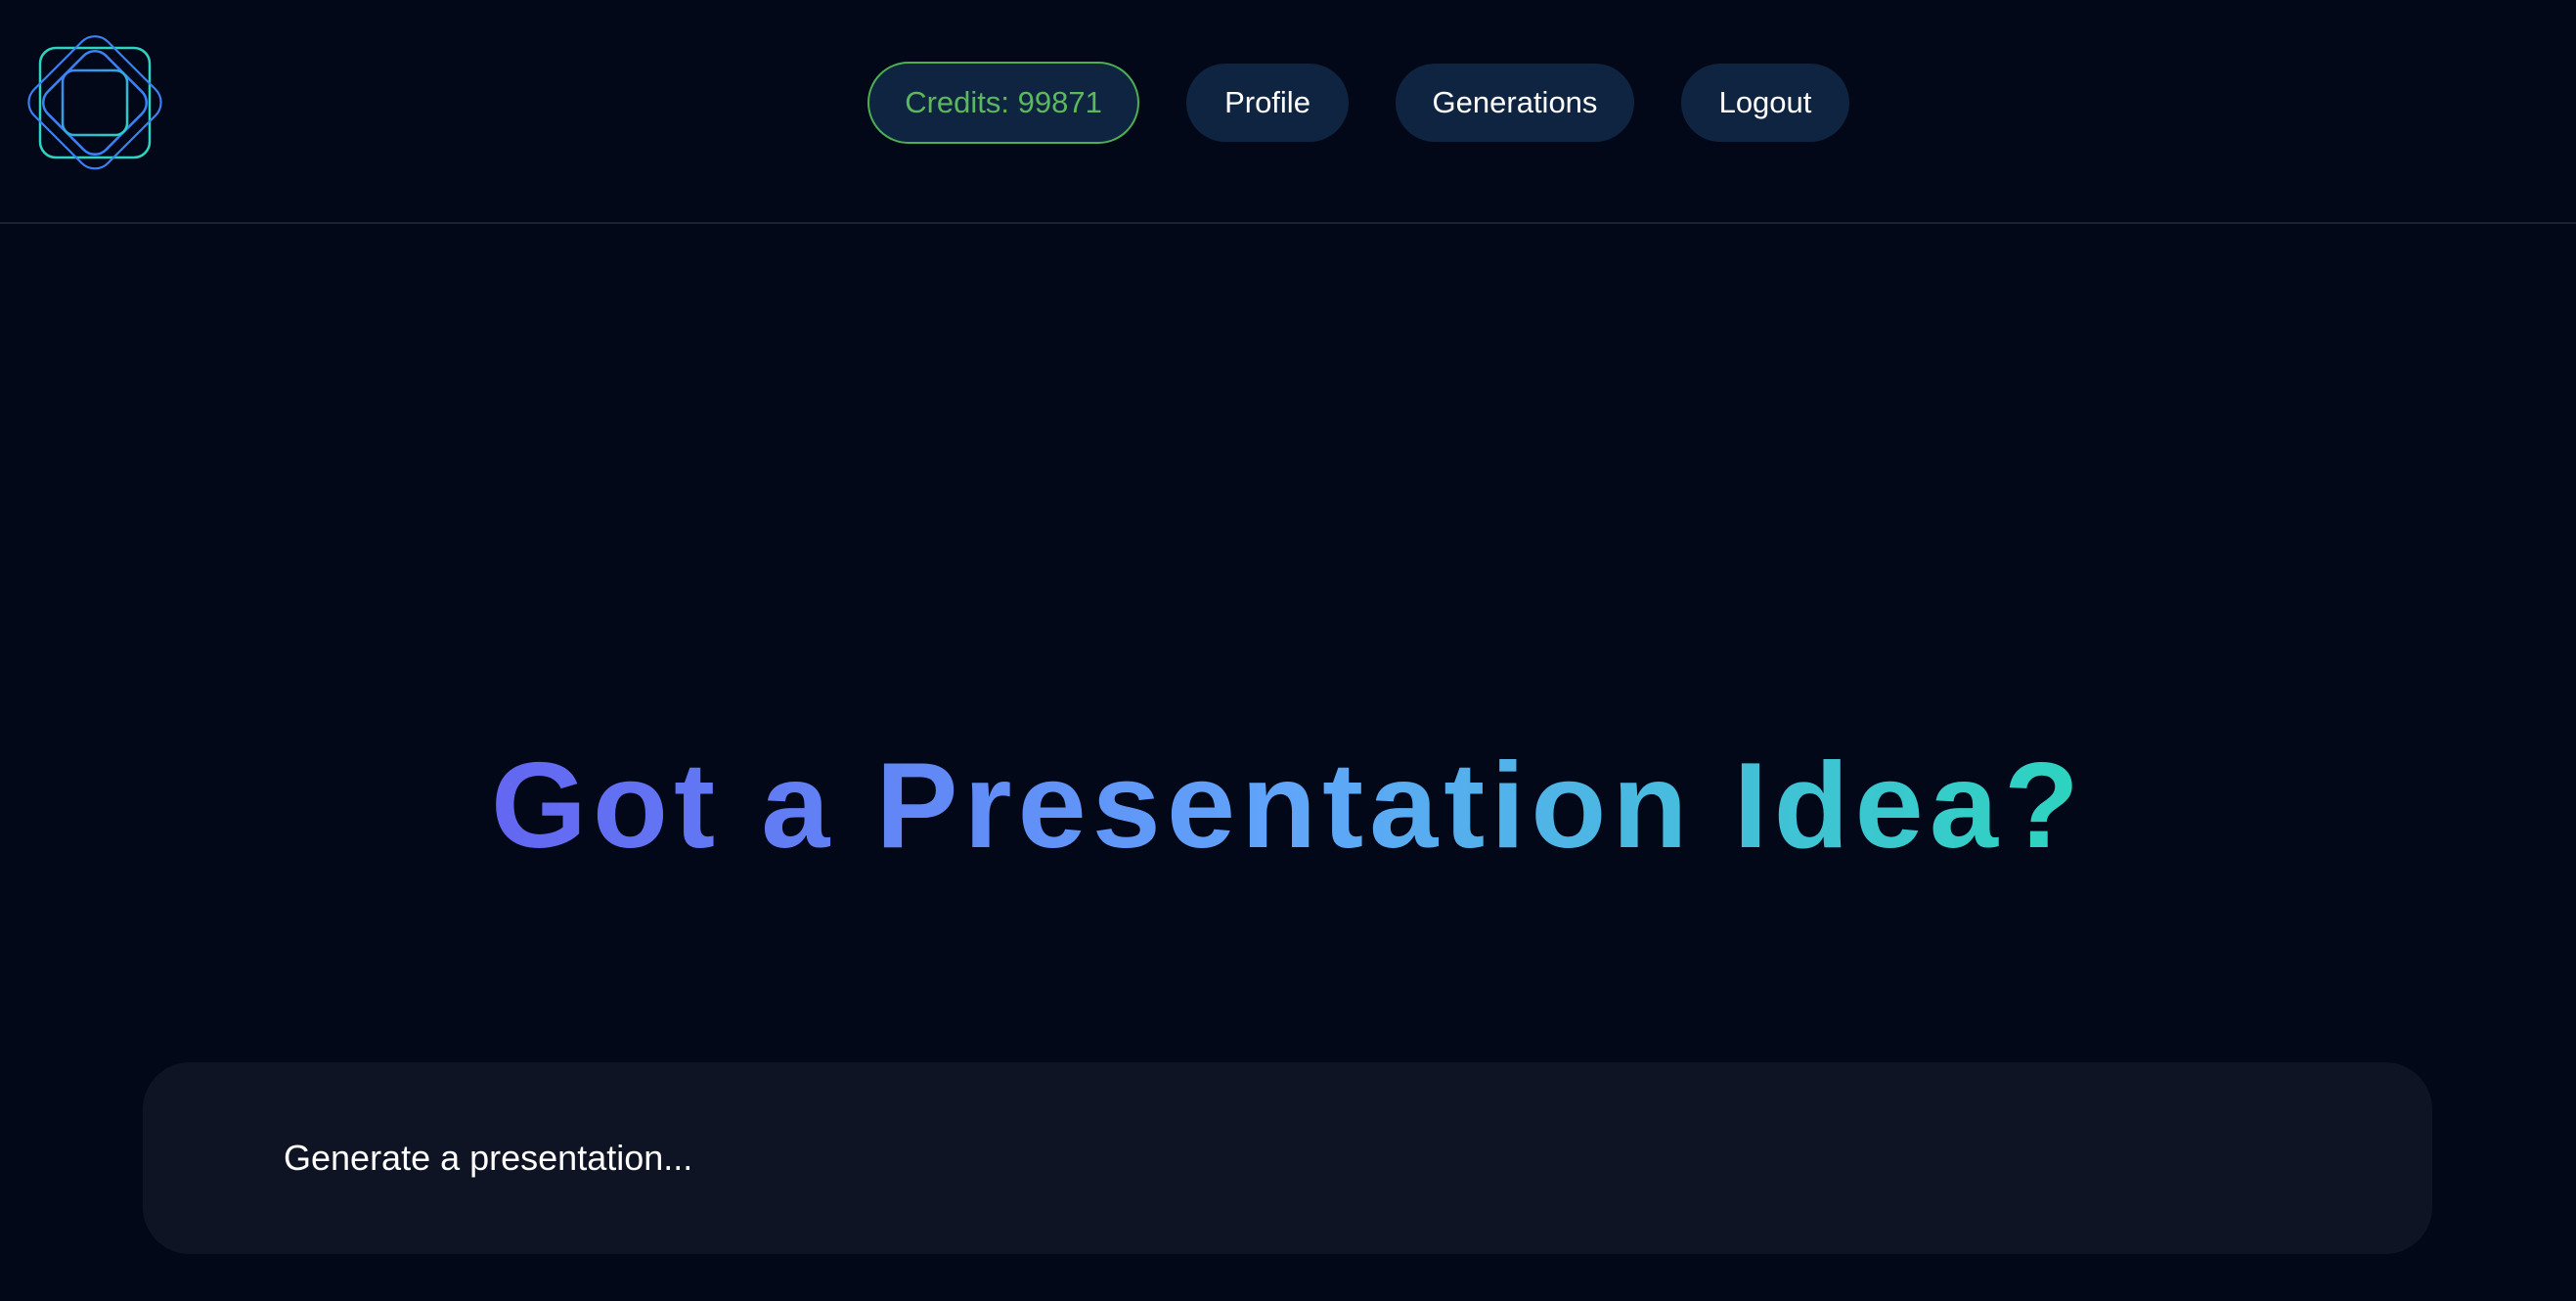  I want to click on prompt-box, so click(1287, 1158).